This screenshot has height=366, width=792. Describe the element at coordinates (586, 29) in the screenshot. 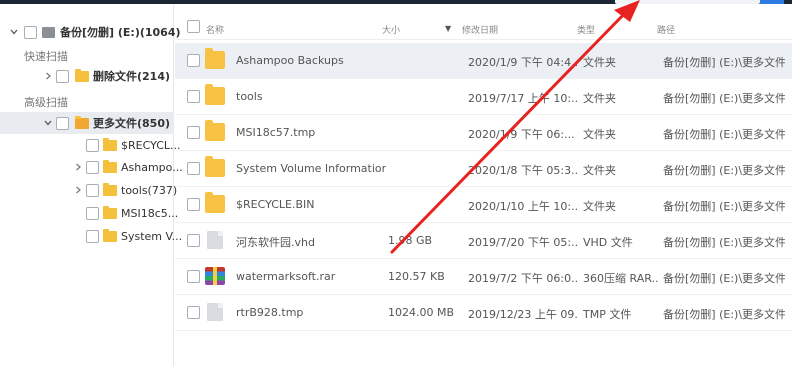

I see `column-header-type: 类型` at that location.